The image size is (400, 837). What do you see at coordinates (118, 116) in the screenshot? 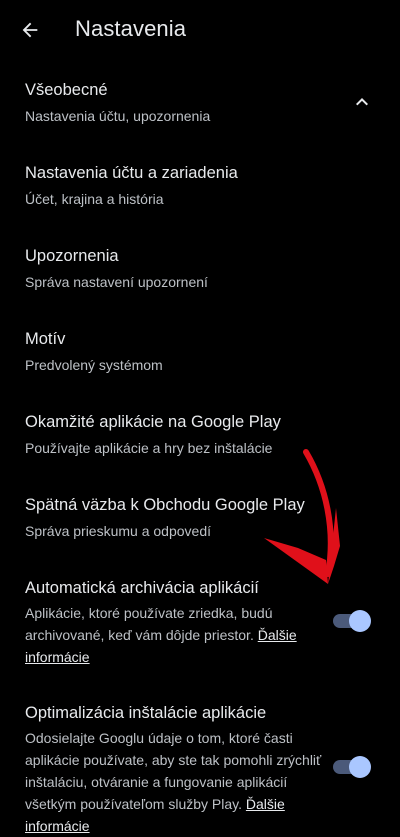
I see `setting-general-subtitle: Nastavenia účtu, upozornenia` at bounding box center [118, 116].